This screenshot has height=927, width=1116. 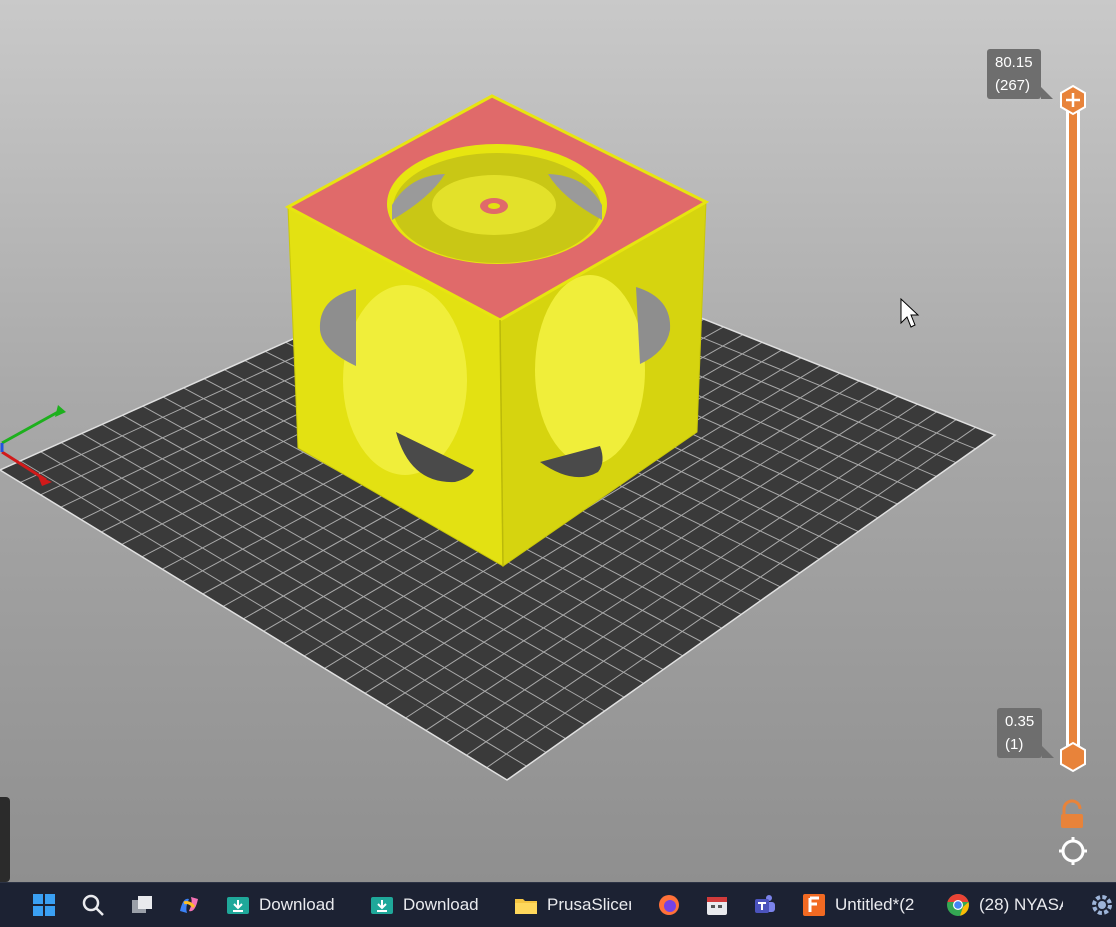 I want to click on task-view-icon, so click(x=142, y=904).